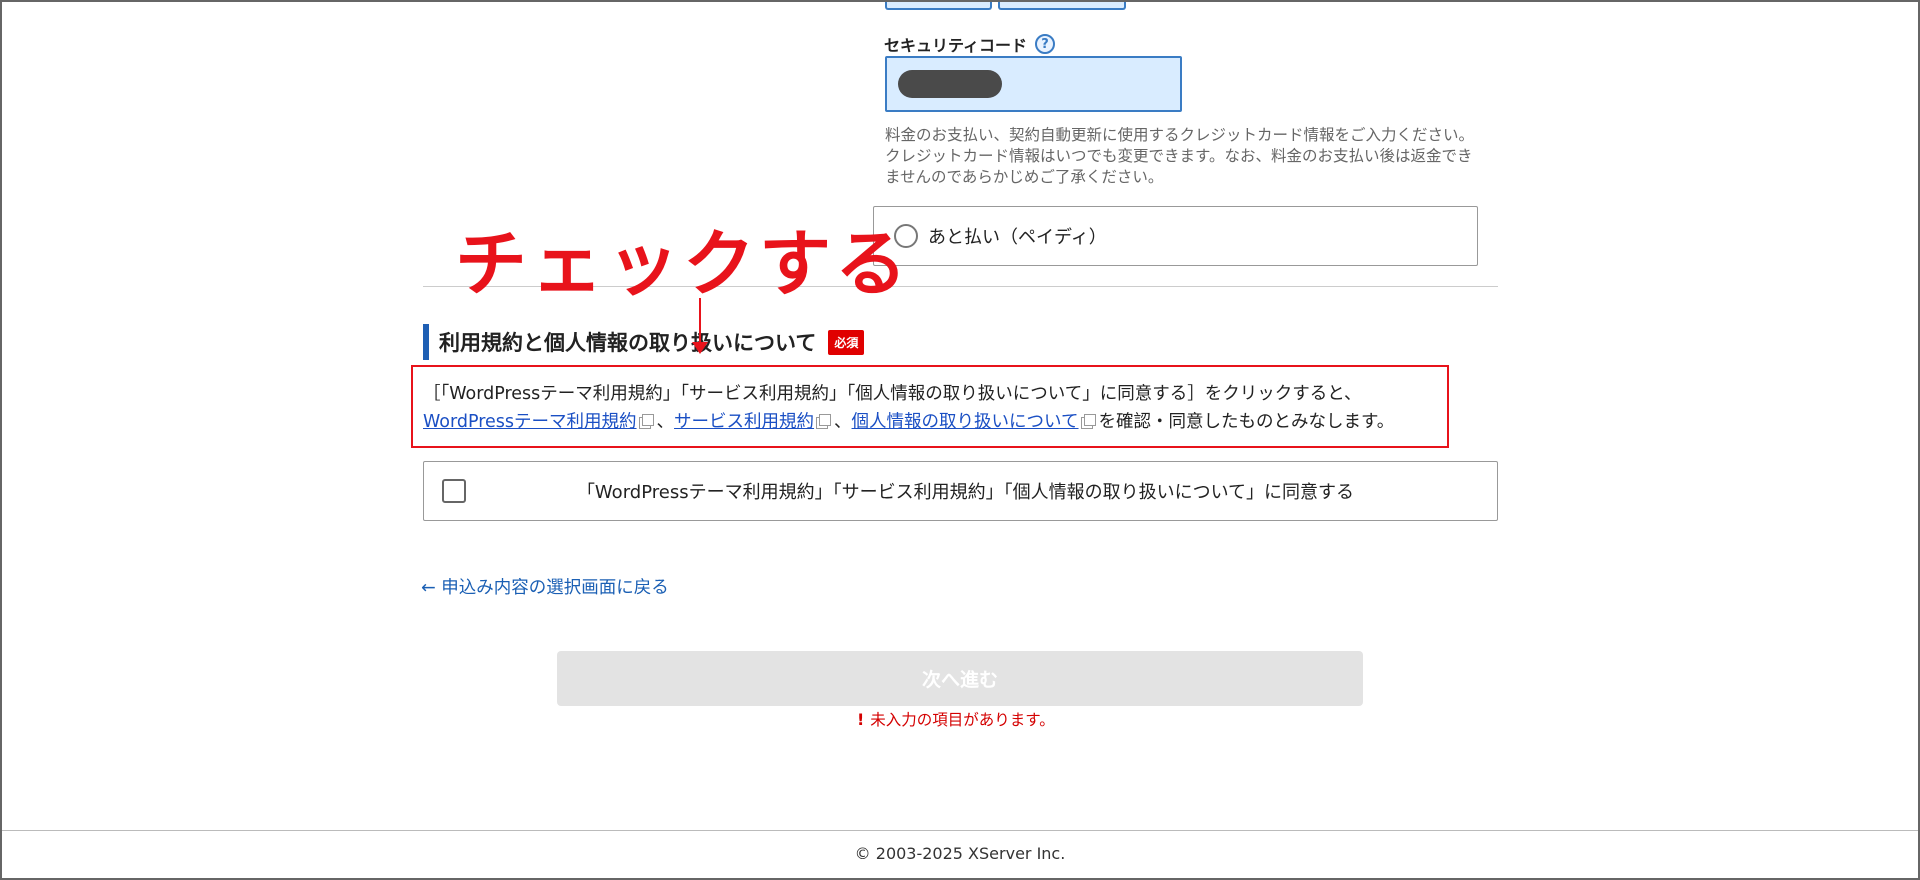  I want to click on error-message: ! 未入力の項目があります。, so click(956, 719).